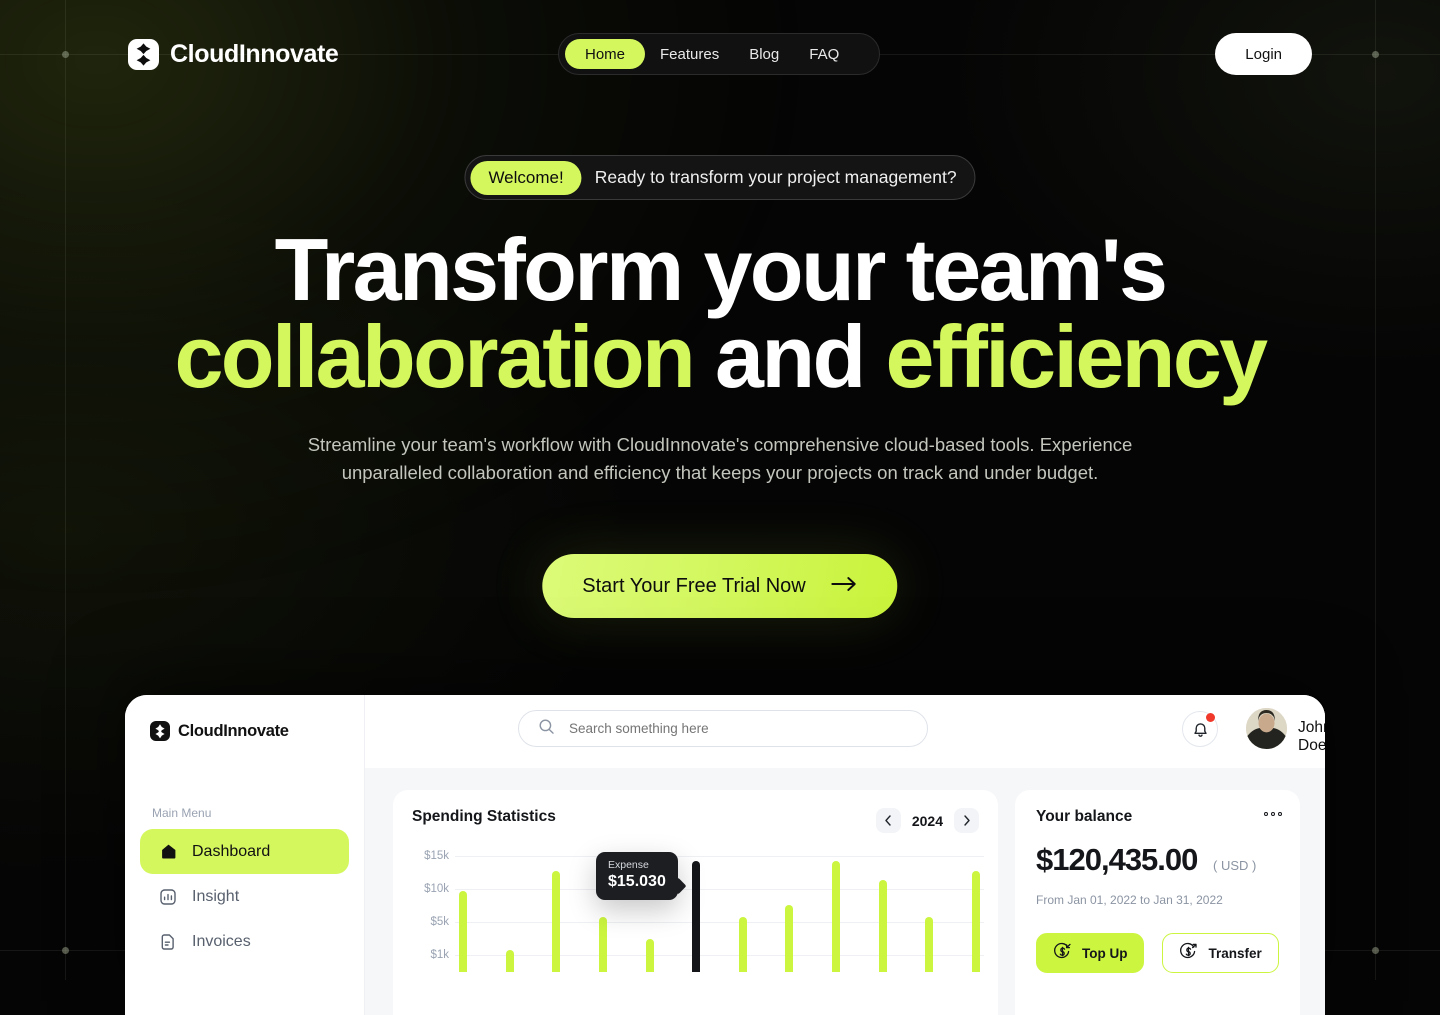 The height and width of the screenshot is (1015, 1440). Describe the element at coordinates (526, 177) in the screenshot. I see `welcome-chip: Welcome!` at that location.